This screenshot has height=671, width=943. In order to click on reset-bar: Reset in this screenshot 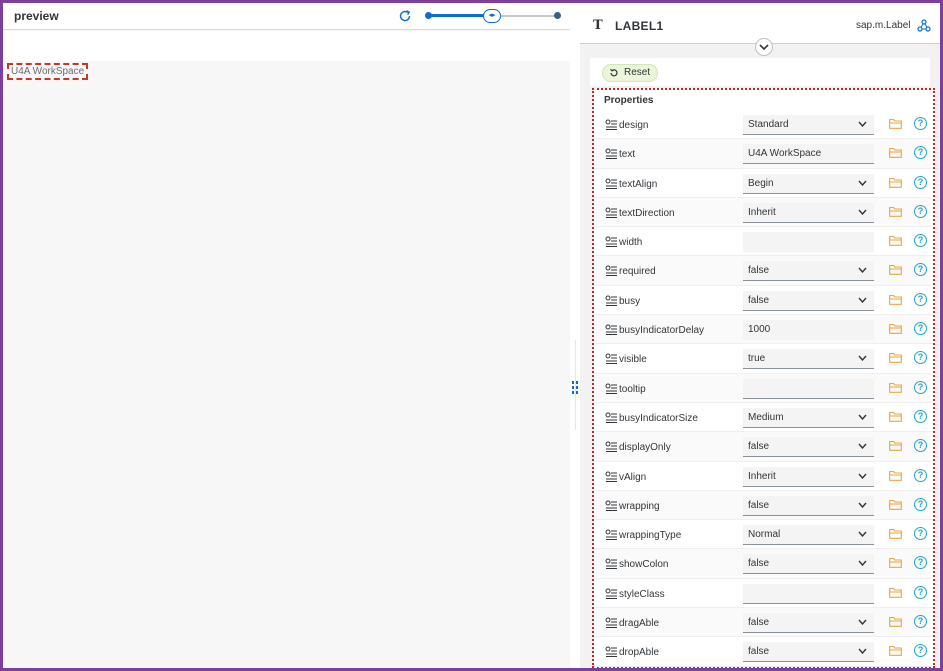, I will do `click(760, 72)`.